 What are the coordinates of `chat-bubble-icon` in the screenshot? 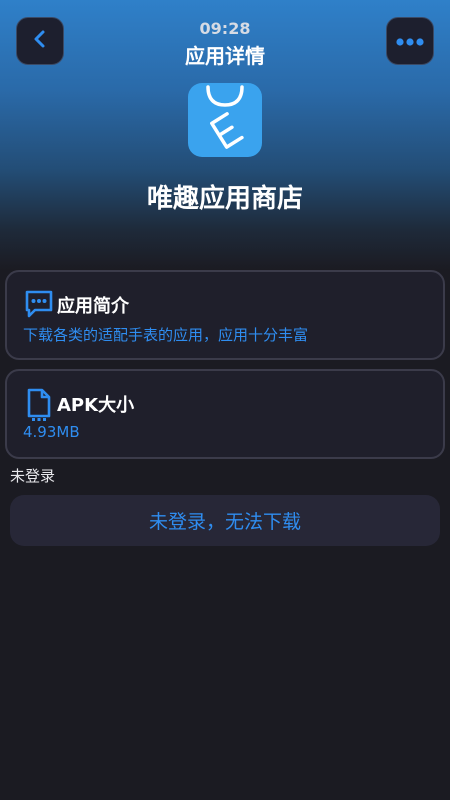 It's located at (39, 306).